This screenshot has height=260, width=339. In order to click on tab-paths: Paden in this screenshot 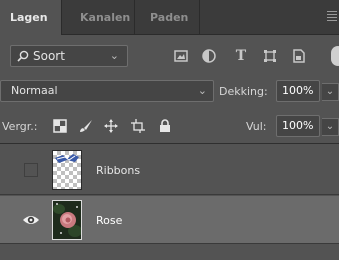, I will do `click(169, 17)`.